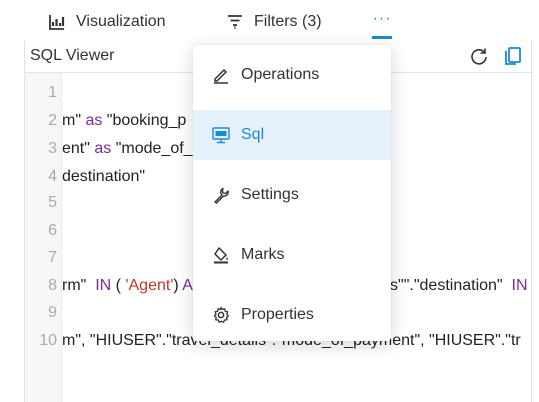  Describe the element at coordinates (382, 37) in the screenshot. I see `active-tab-underline` at that location.